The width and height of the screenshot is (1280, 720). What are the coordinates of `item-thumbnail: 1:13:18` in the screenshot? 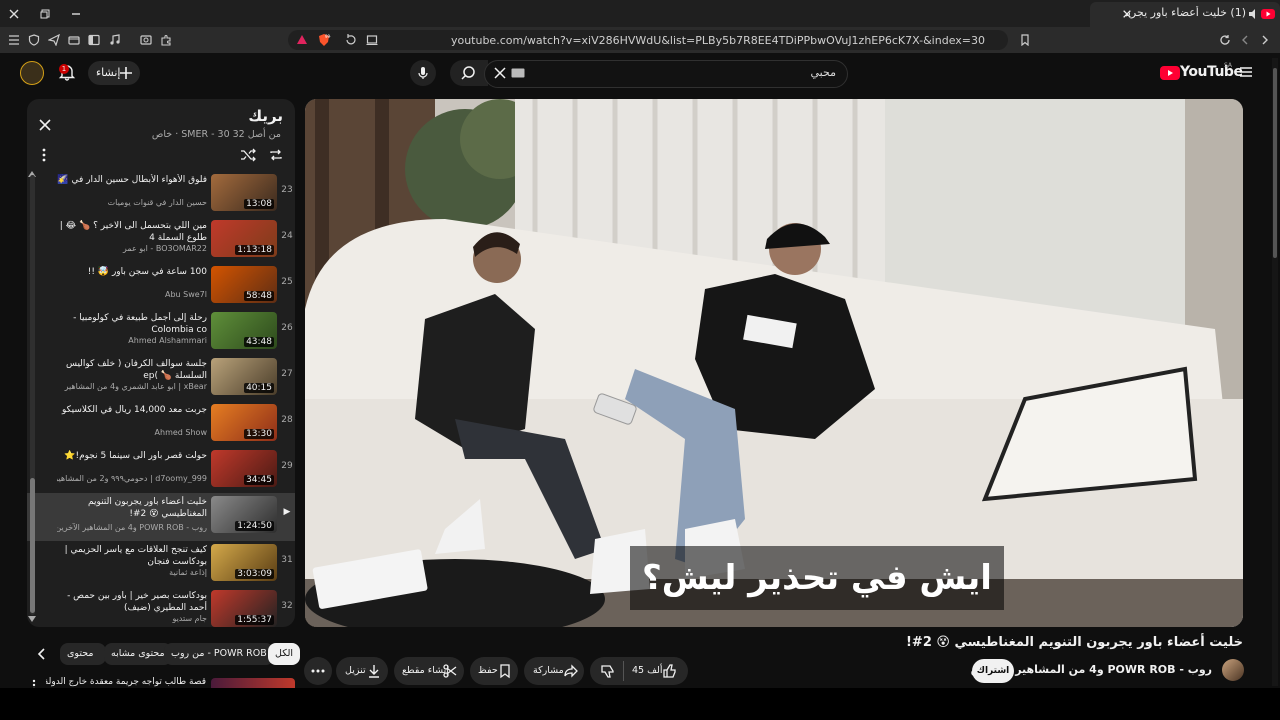 It's located at (244, 238).